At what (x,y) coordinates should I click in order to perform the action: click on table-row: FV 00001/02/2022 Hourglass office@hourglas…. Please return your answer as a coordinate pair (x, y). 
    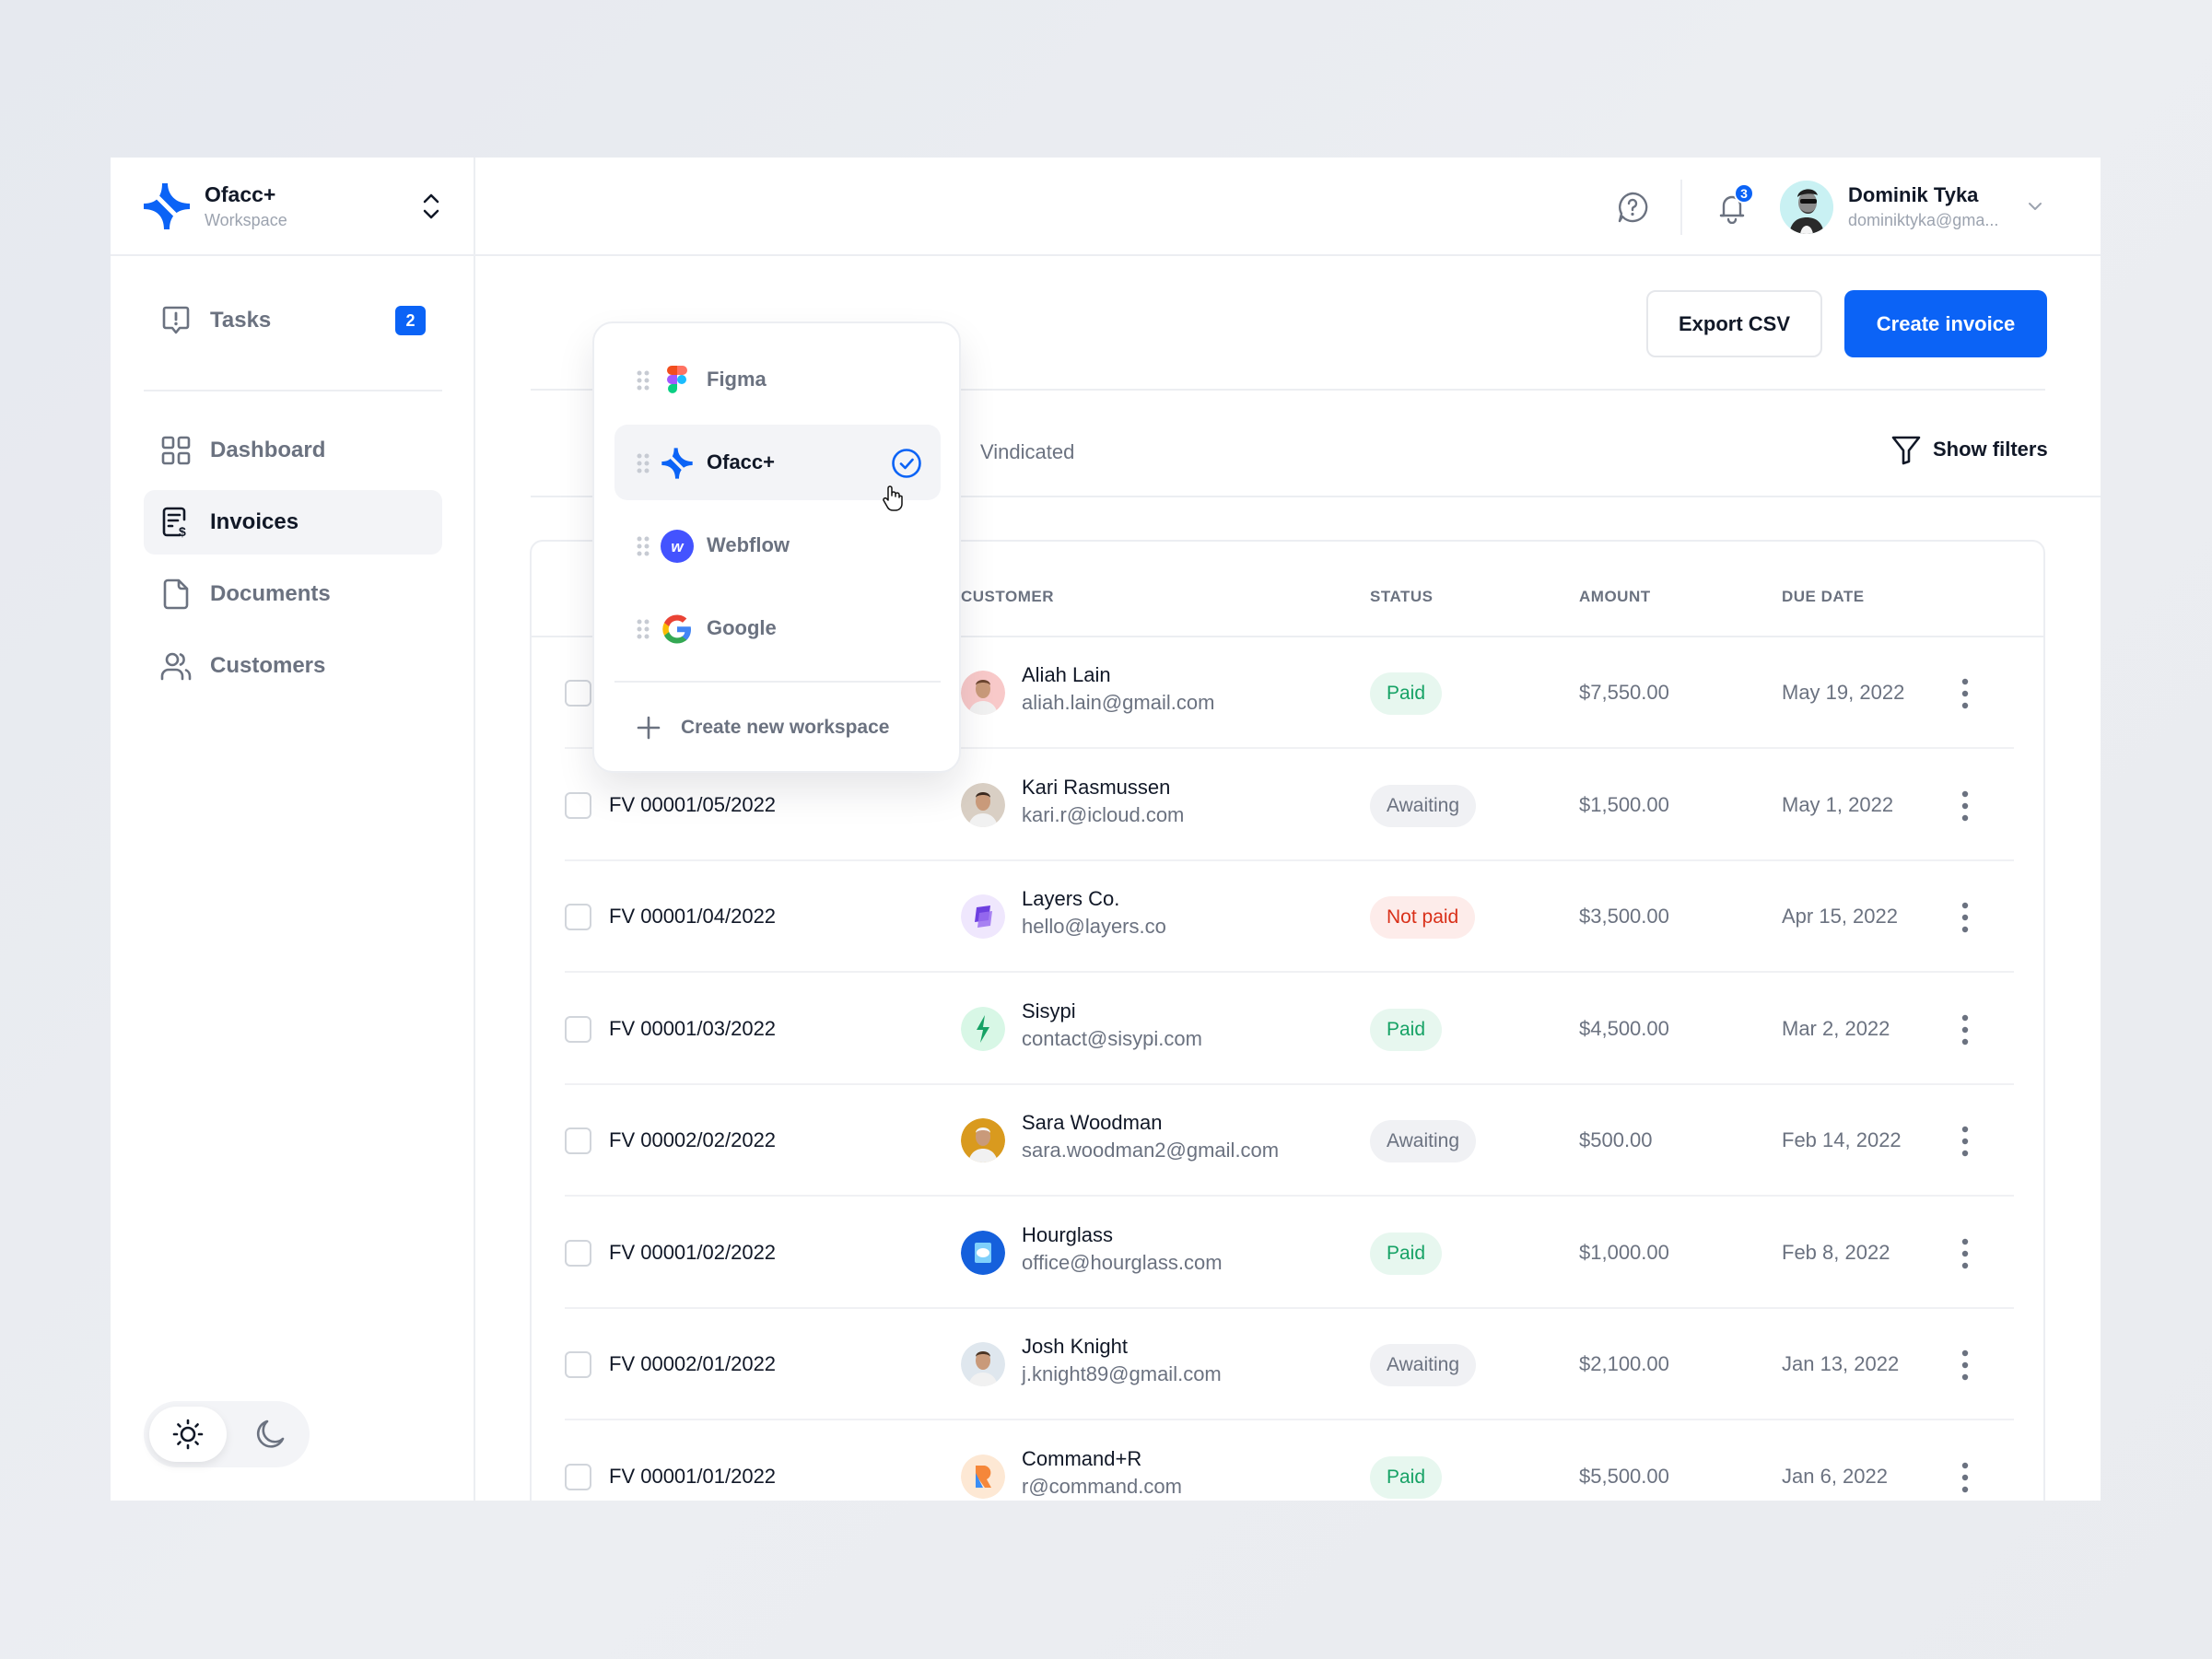
    Looking at the image, I should click on (1289, 1253).